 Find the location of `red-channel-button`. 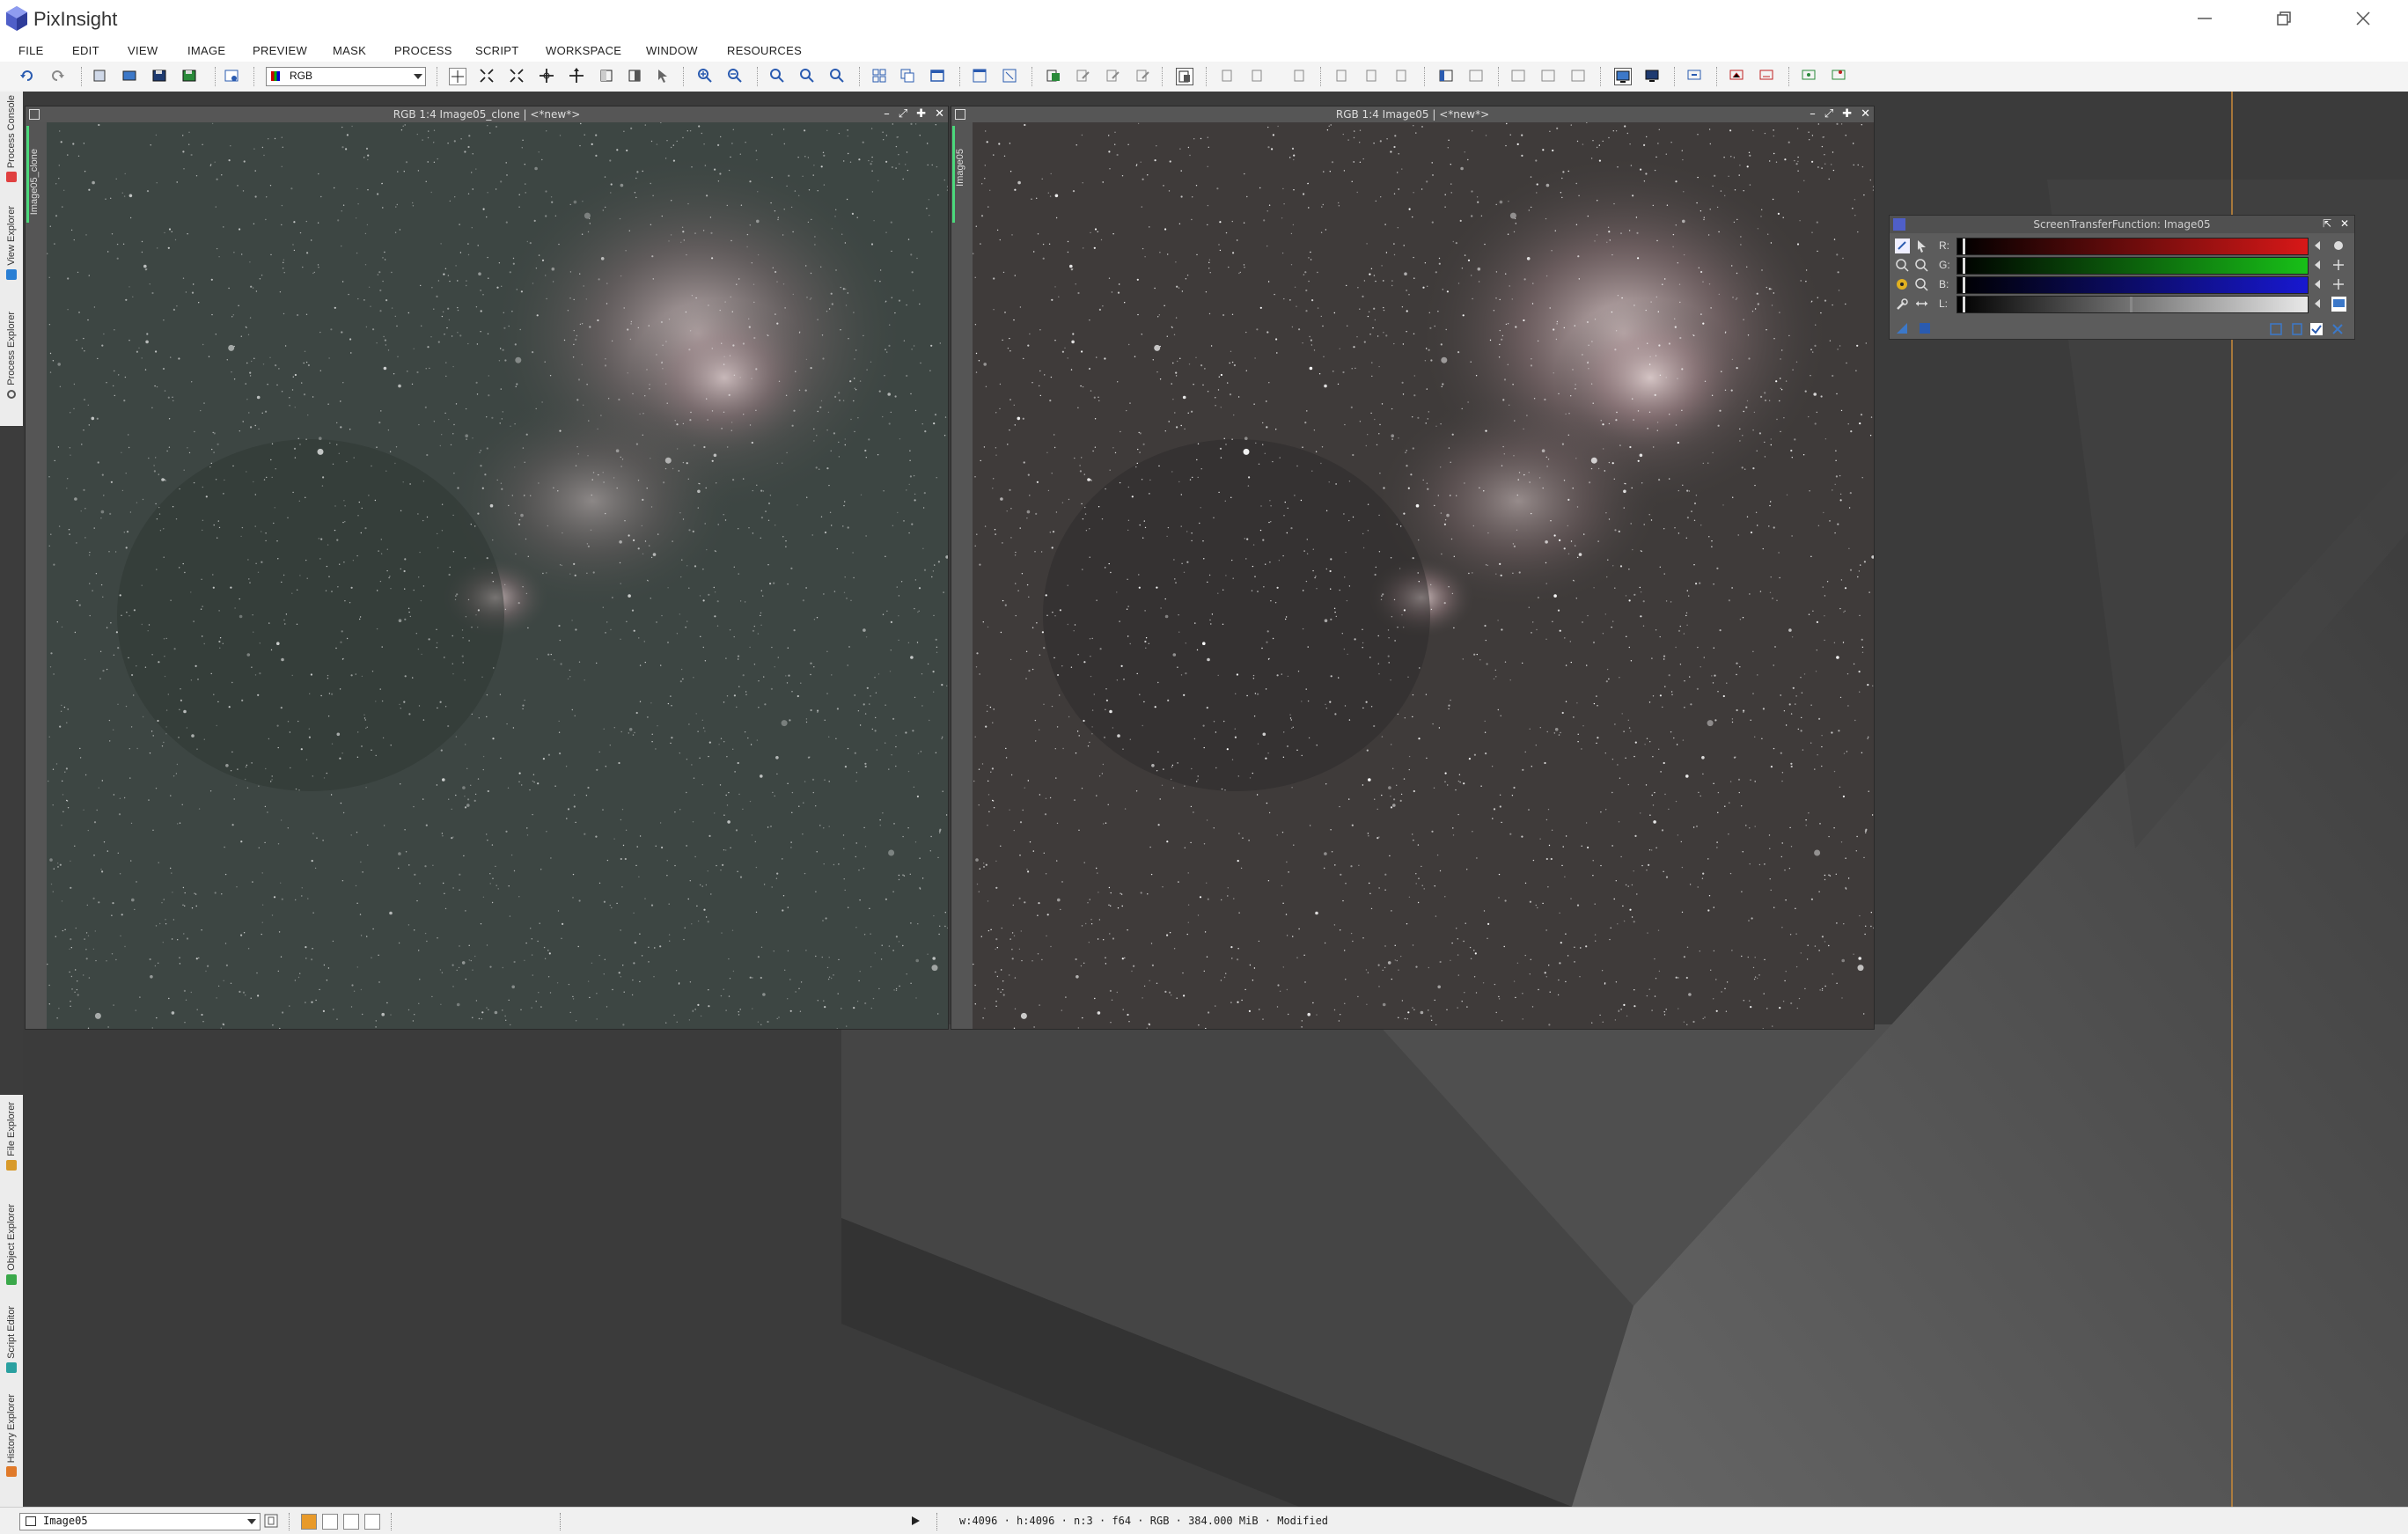

red-channel-button is located at coordinates (330, 1522).